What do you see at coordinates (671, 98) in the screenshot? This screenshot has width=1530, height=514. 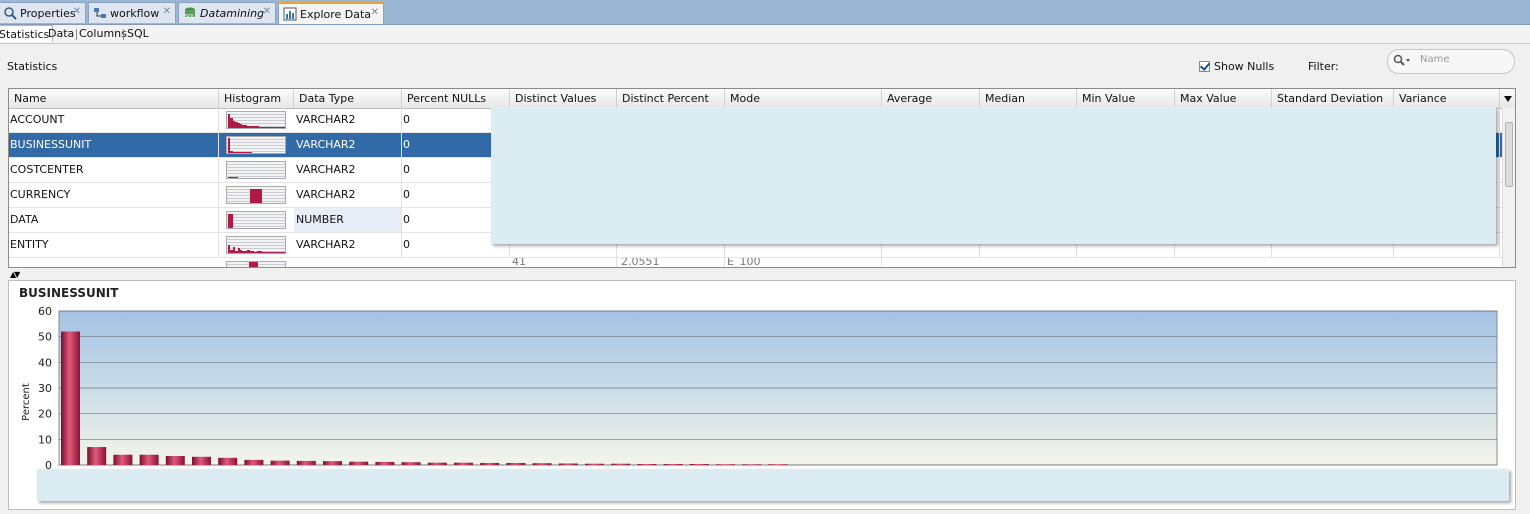 I see `col-header-distinct-percent: Distinct Percent` at bounding box center [671, 98].